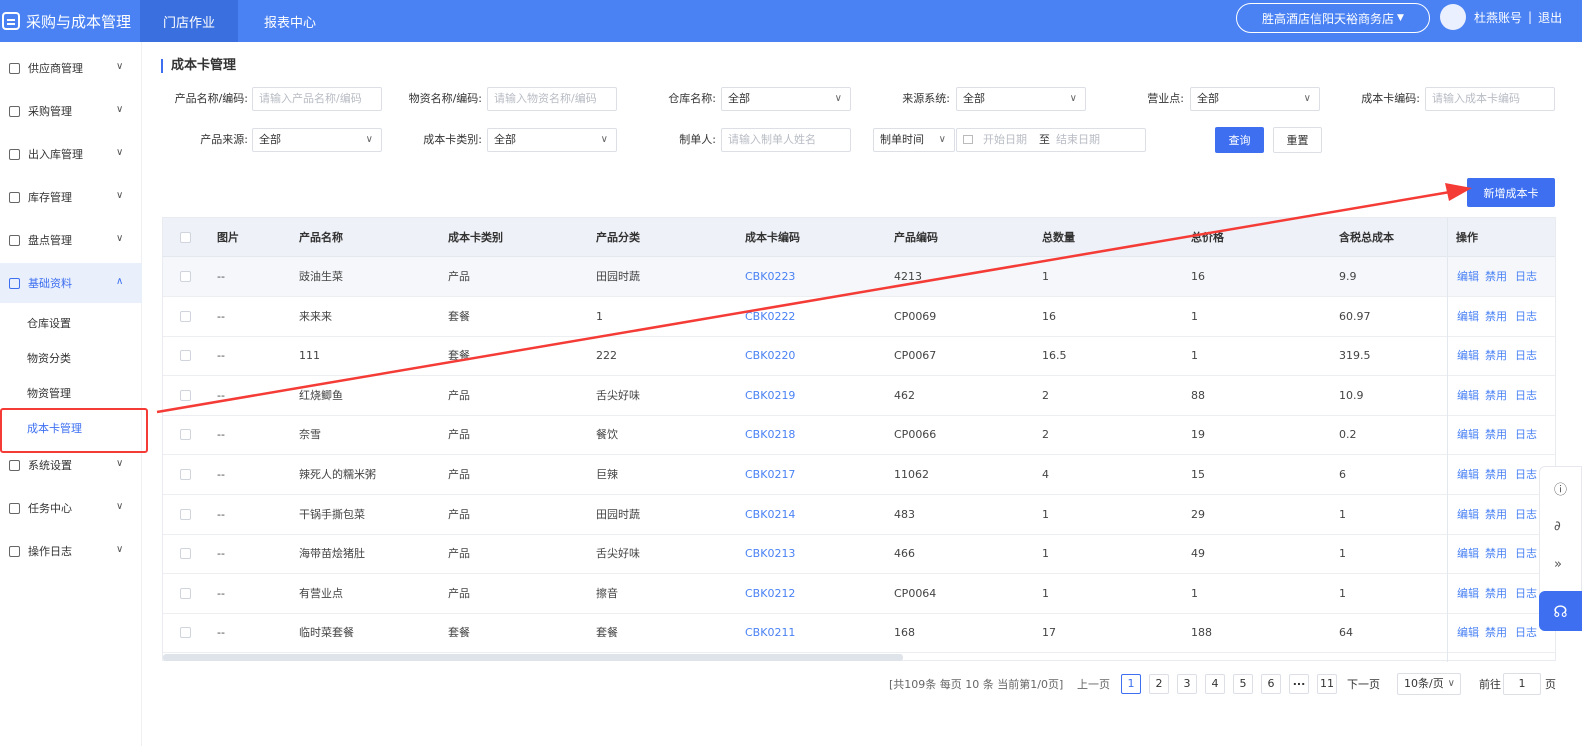 This screenshot has width=1582, height=746. I want to click on select-all-checkbox, so click(185, 237).